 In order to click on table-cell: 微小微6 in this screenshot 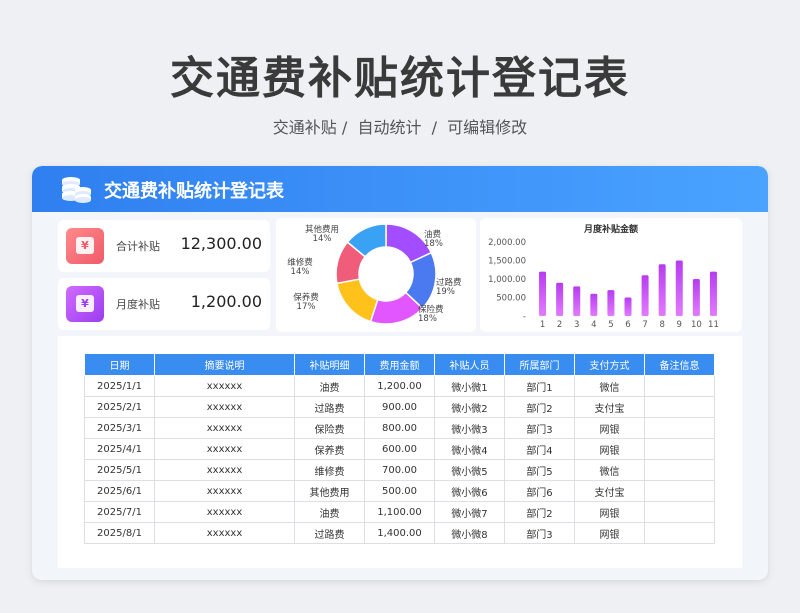, I will do `click(469, 491)`.